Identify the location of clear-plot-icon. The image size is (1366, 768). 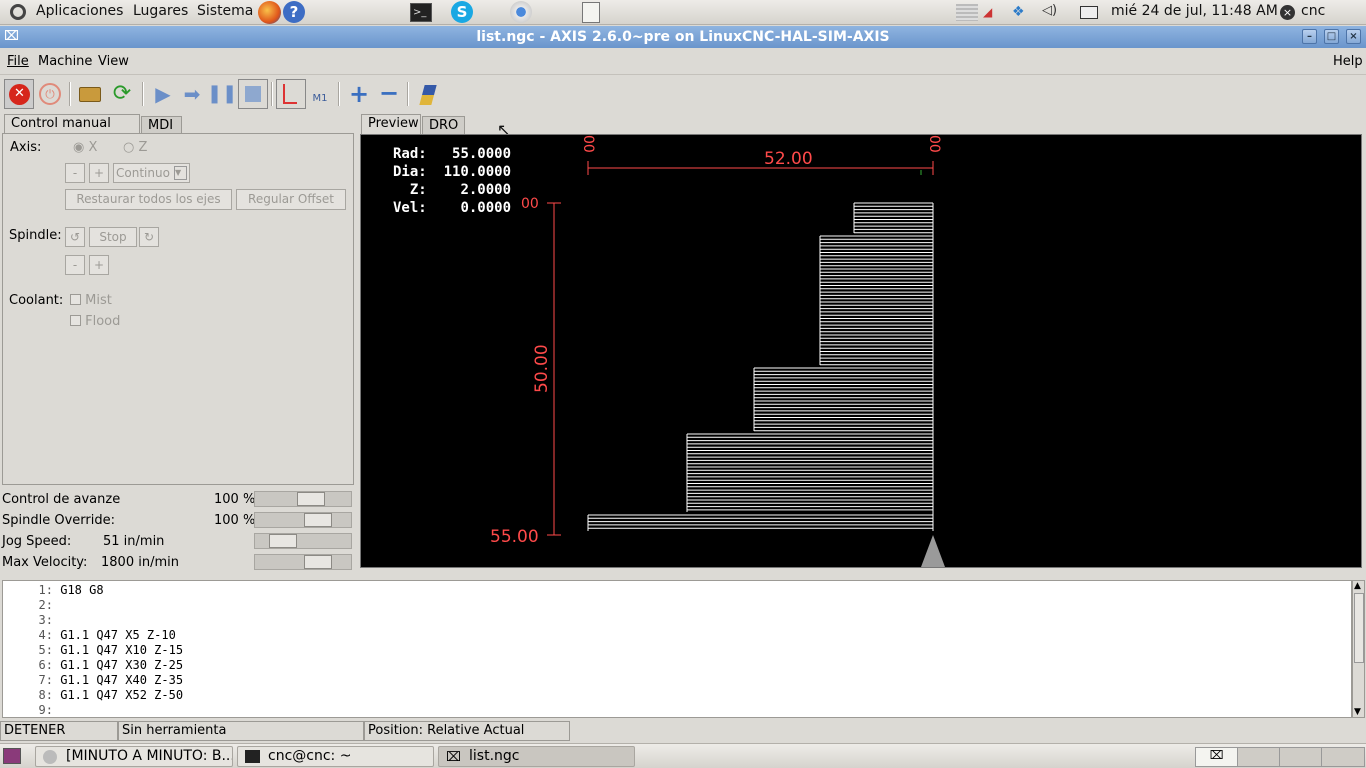
(429, 94).